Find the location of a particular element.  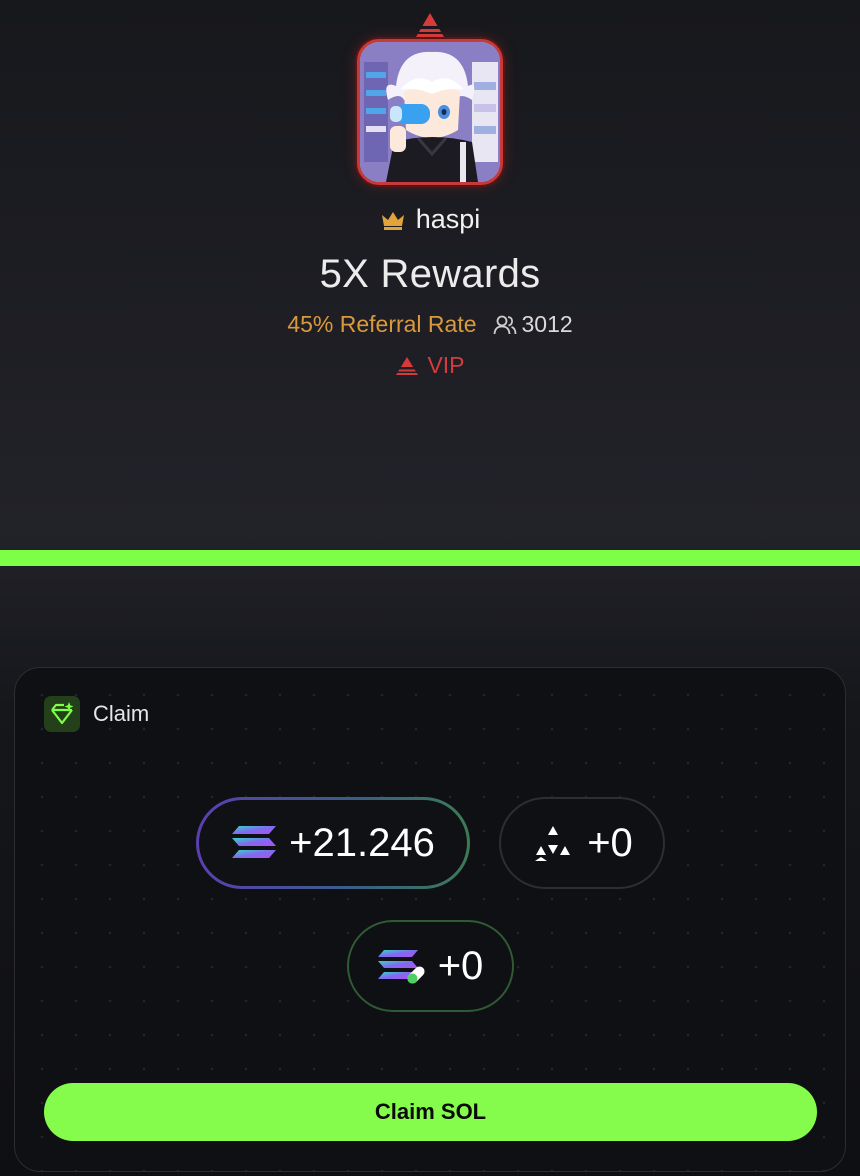

username-row: haspi is located at coordinates (430, 219).